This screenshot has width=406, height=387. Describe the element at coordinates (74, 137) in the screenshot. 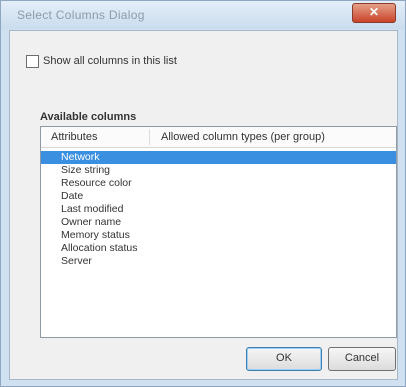

I see `column-header-attributes: Attributes` at that location.